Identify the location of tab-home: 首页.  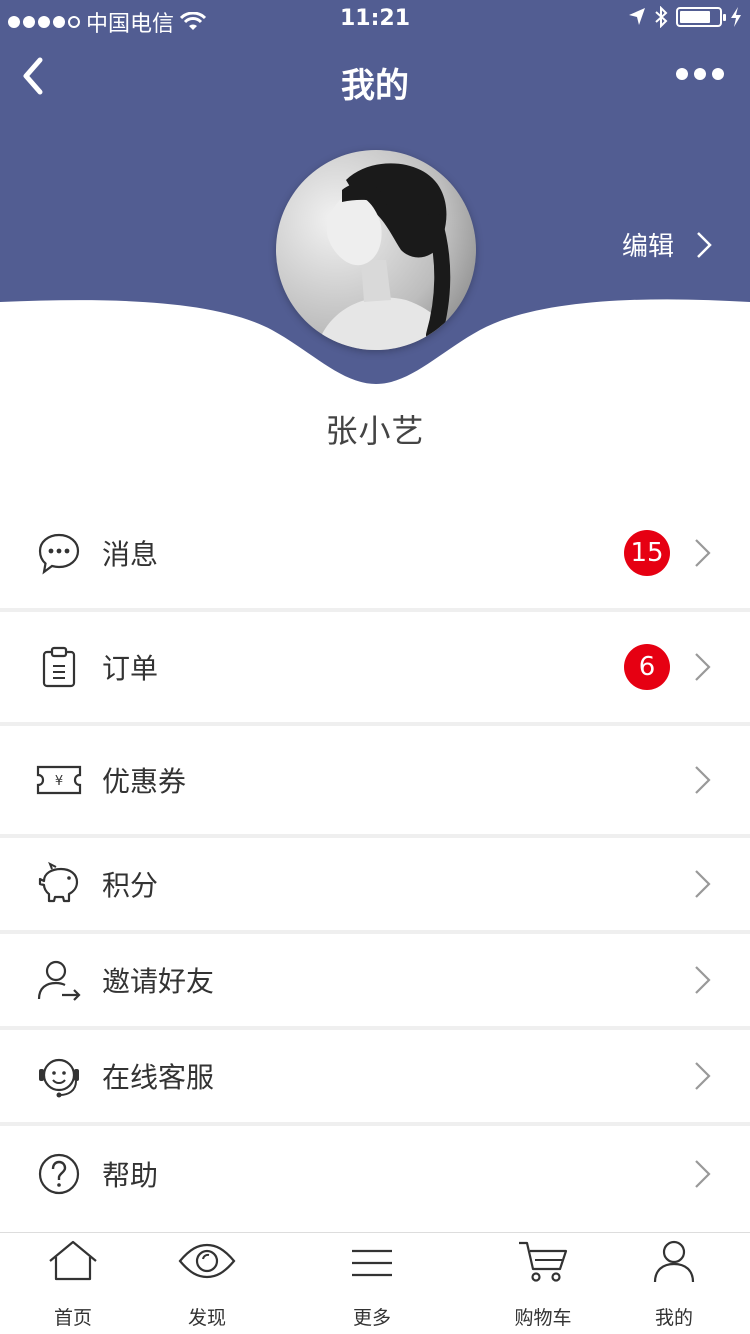
(73, 1283).